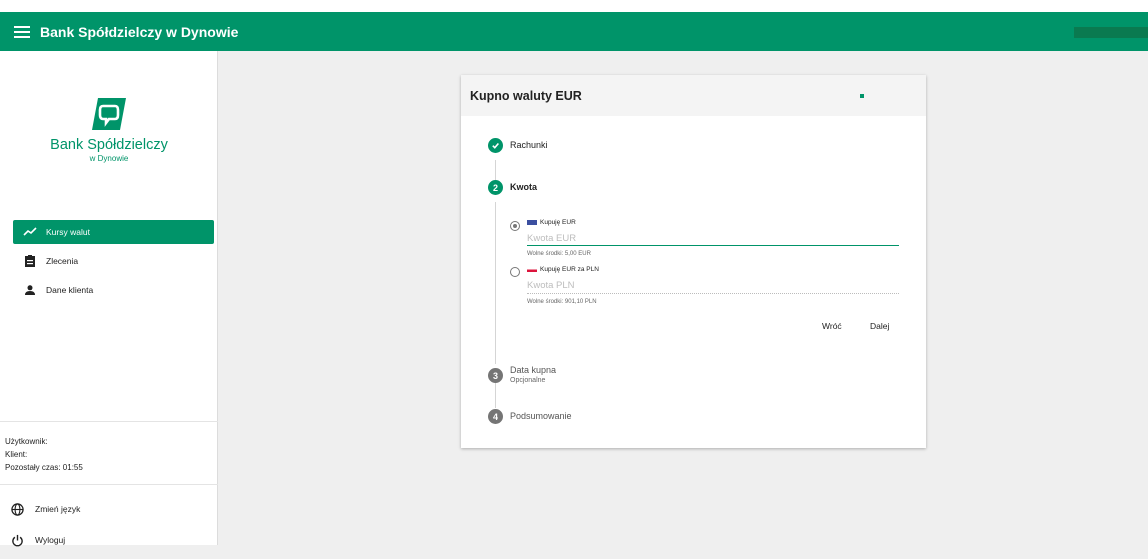 The image size is (1148, 559). I want to click on back-button: Wróć, so click(832, 326).